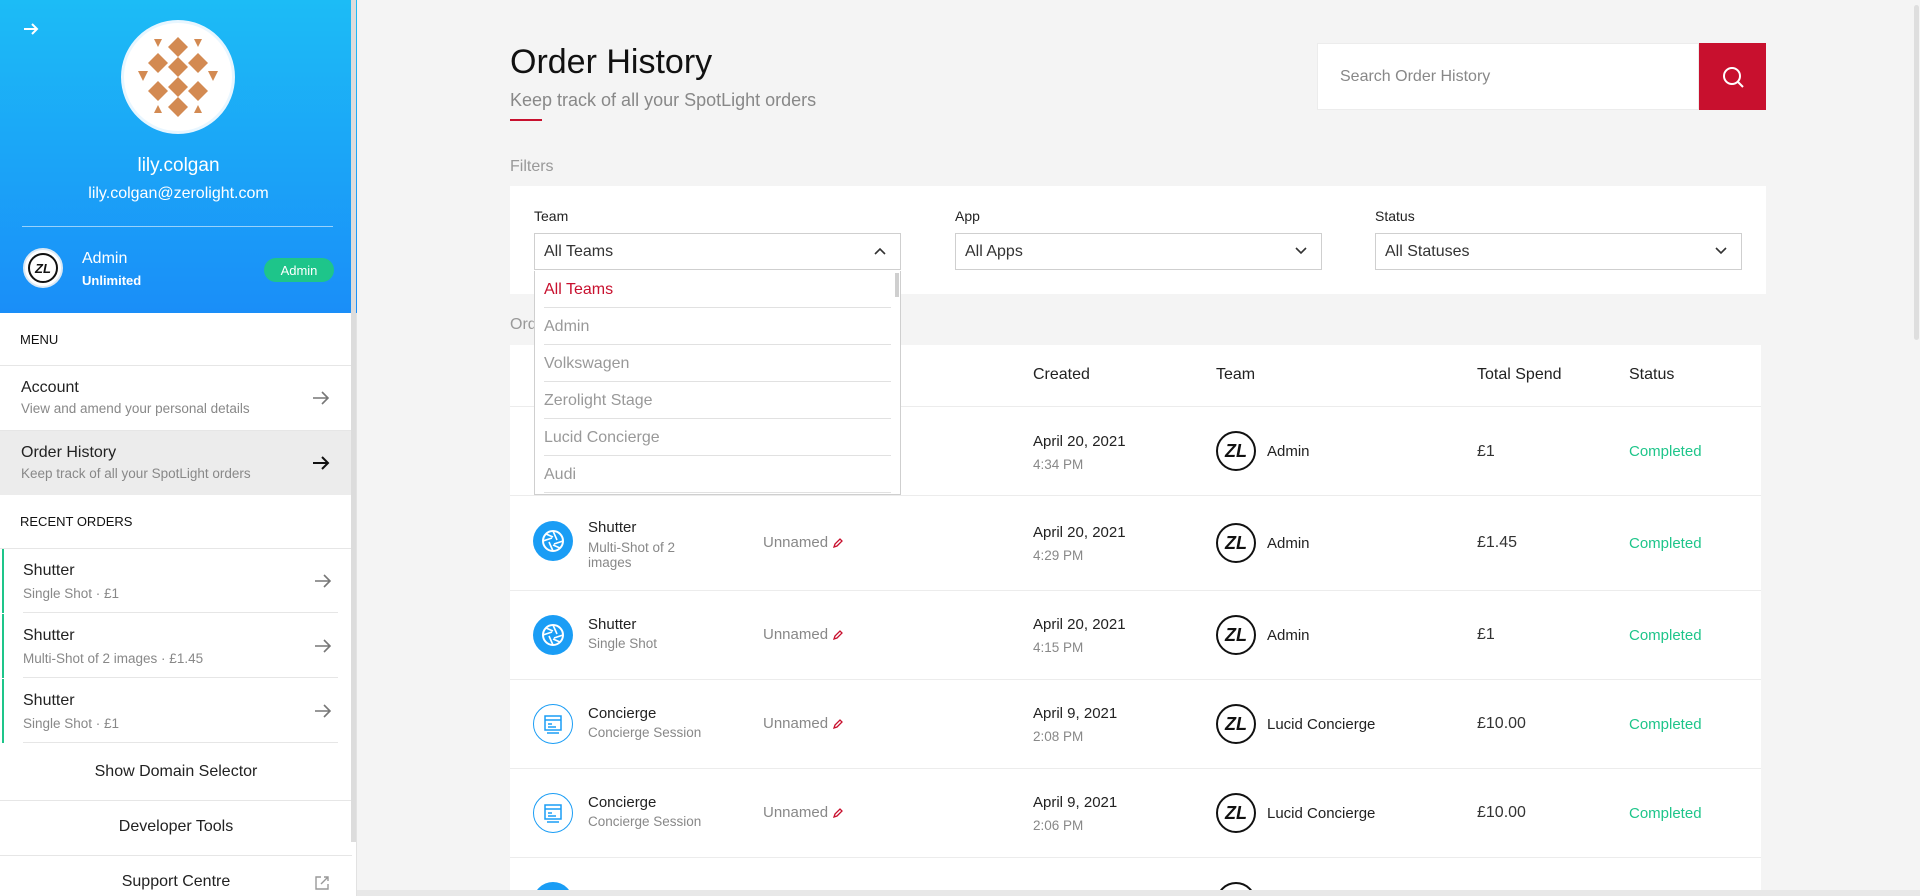 Image resolution: width=1920 pixels, height=896 pixels. I want to click on created-time: 4:29 PM, so click(1058, 555).